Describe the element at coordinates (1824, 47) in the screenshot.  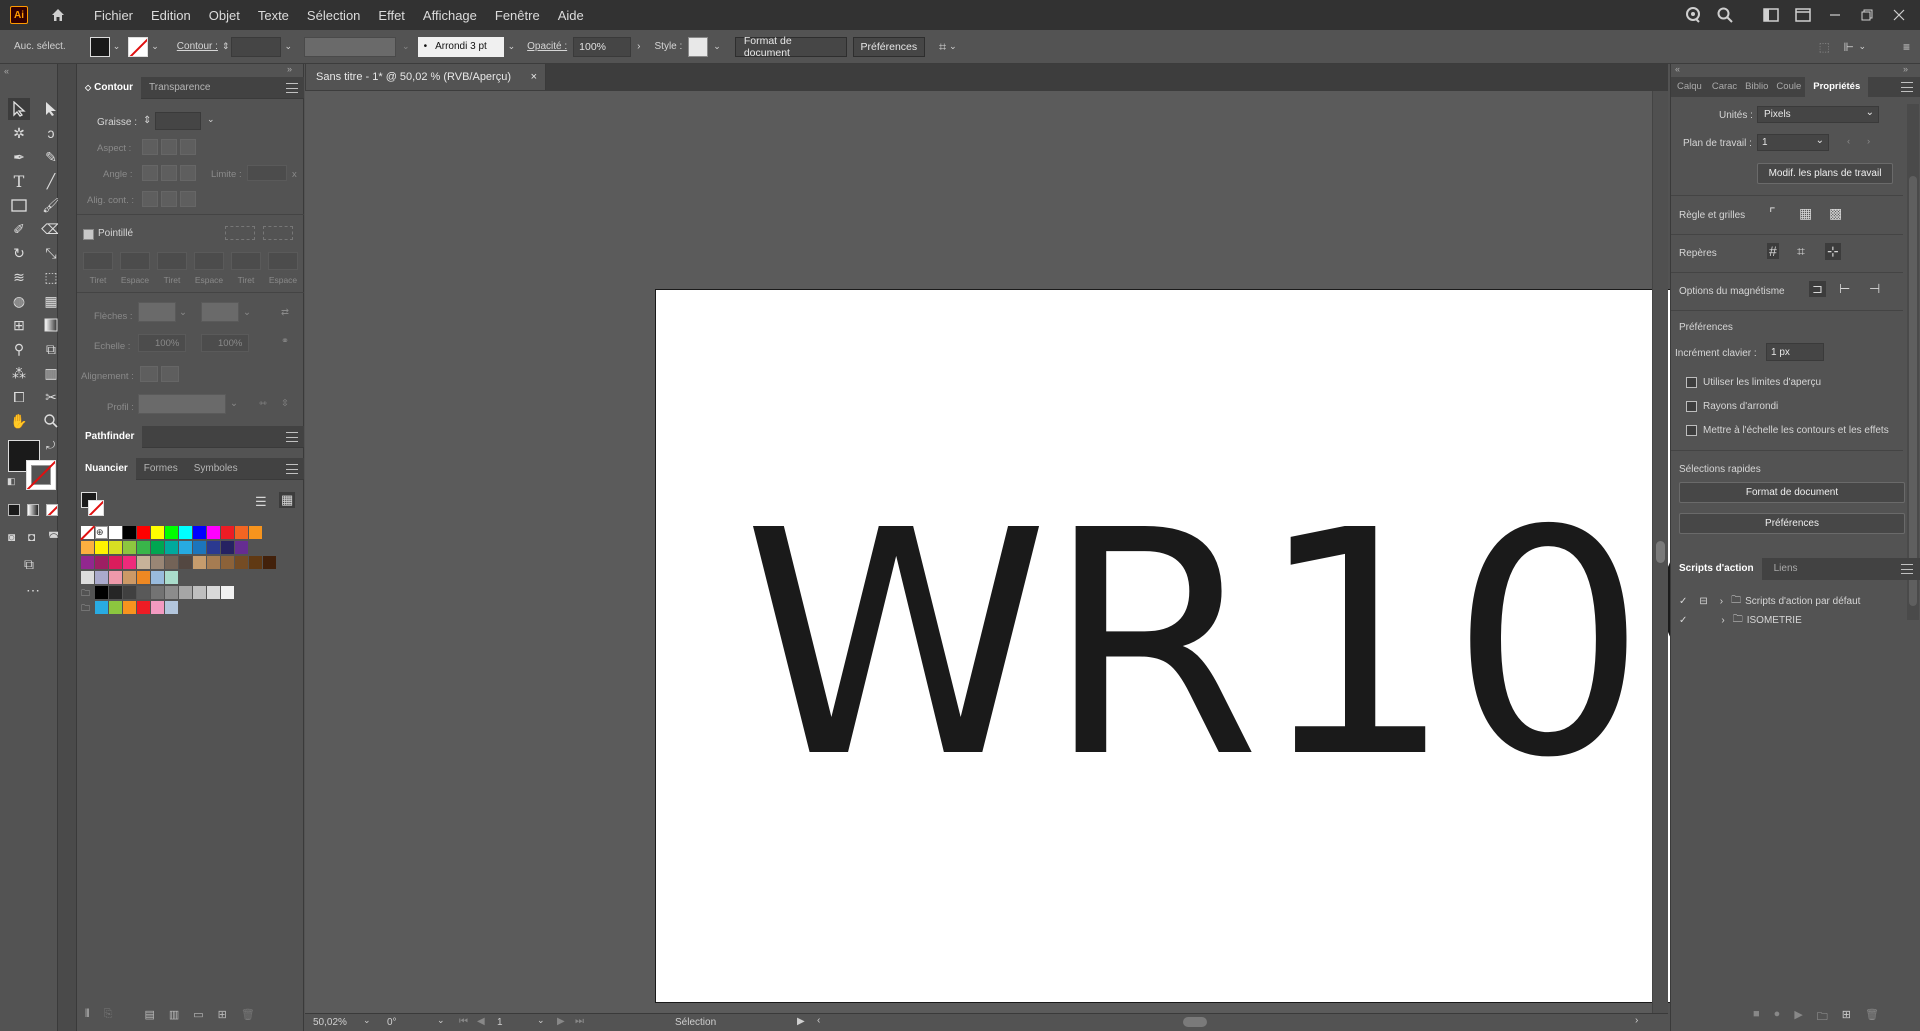
I see `align-options-icon: ⬚` at that location.